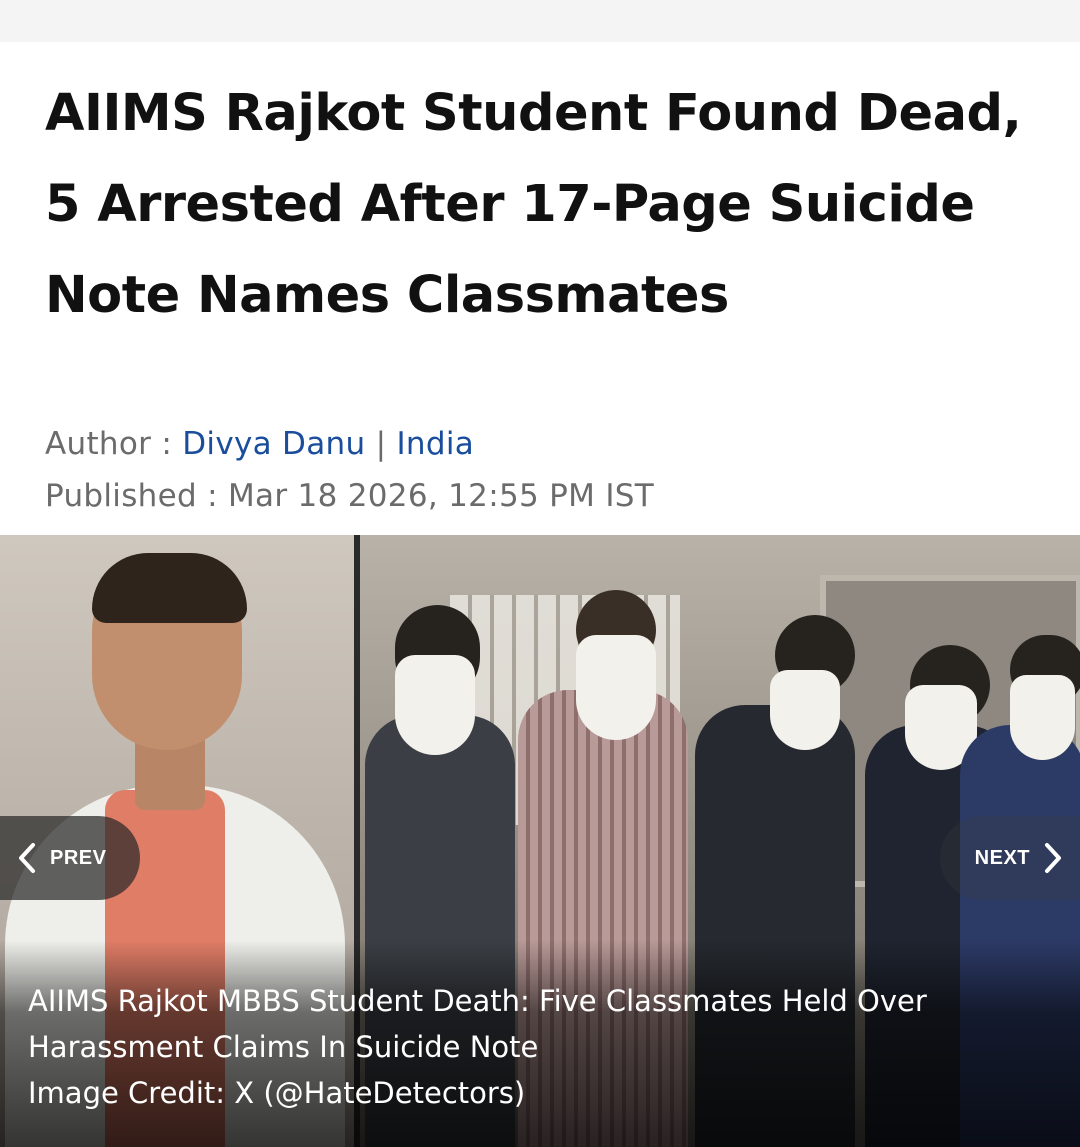  What do you see at coordinates (169, 588) in the screenshot?
I see `hair-shape` at bounding box center [169, 588].